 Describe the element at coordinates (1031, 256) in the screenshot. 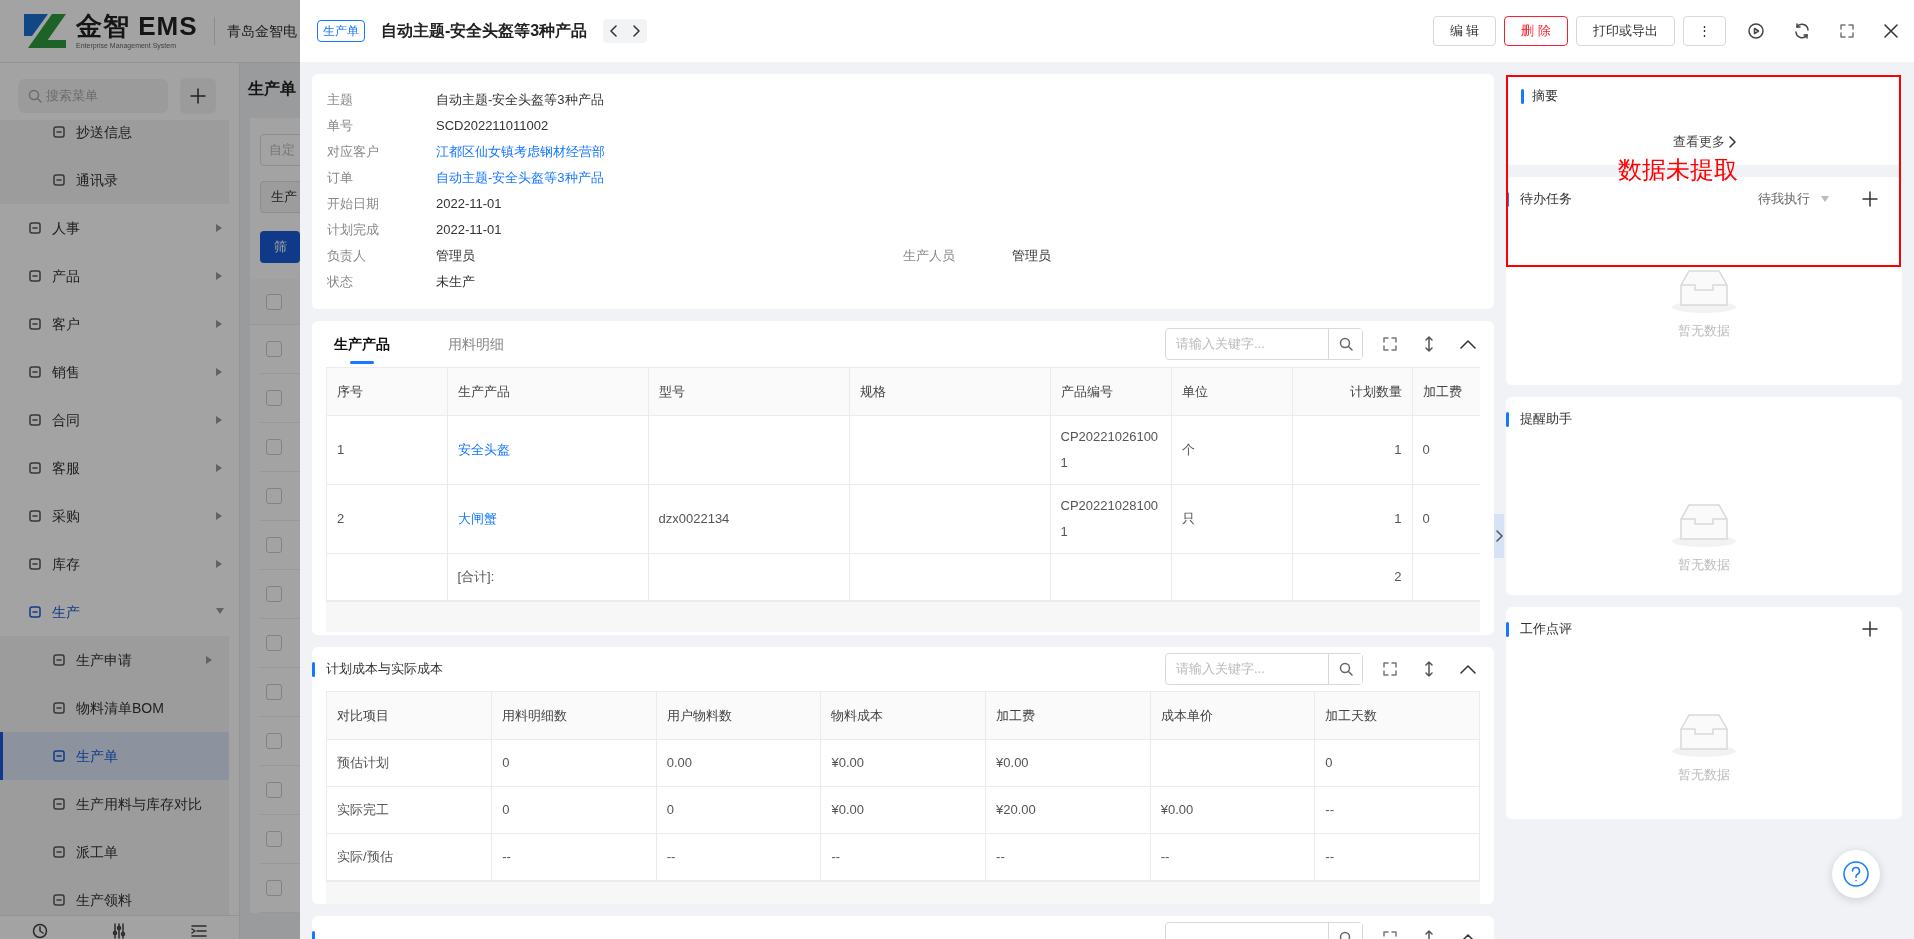

I see `field-value: 管理员` at that location.